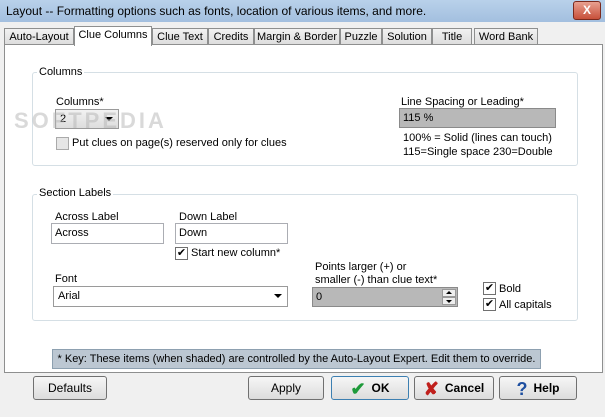  I want to click on all-capitals-checkbox: ✔, so click(489, 304).